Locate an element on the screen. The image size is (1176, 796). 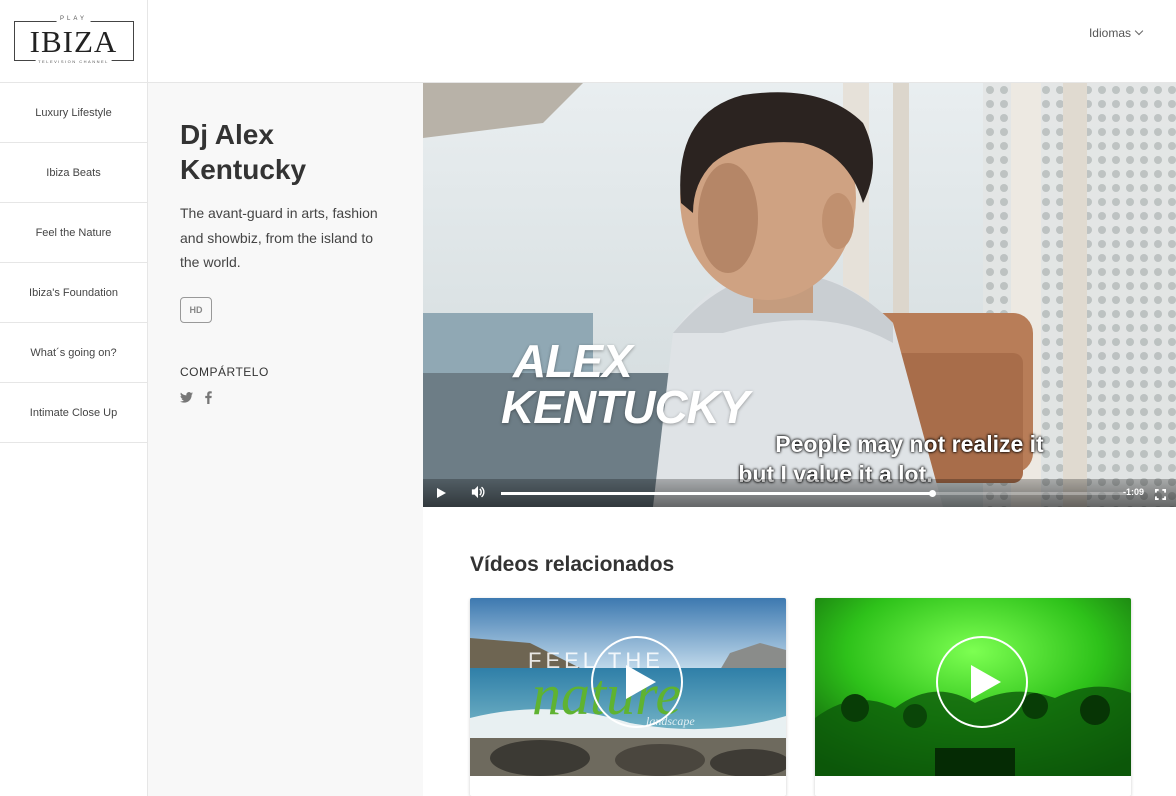
sidebar-item-whats-going-on: What´s going on? is located at coordinates (73, 353).